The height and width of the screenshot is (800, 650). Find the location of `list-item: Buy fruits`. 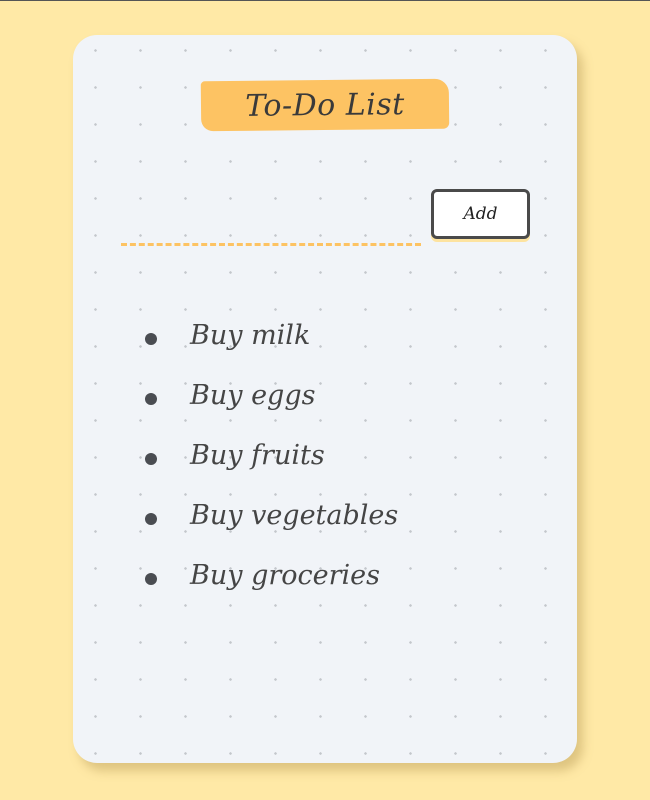

list-item: Buy fruits is located at coordinates (266, 468).